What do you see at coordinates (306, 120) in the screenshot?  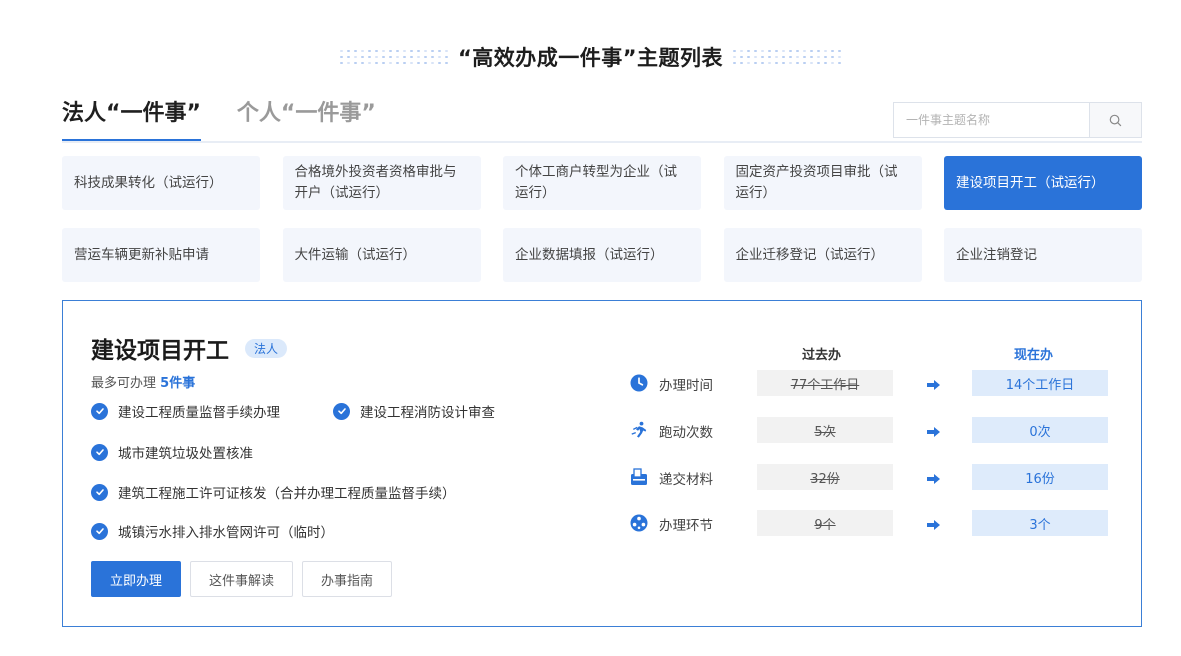 I see `tab-individual: 个人“一件事”` at bounding box center [306, 120].